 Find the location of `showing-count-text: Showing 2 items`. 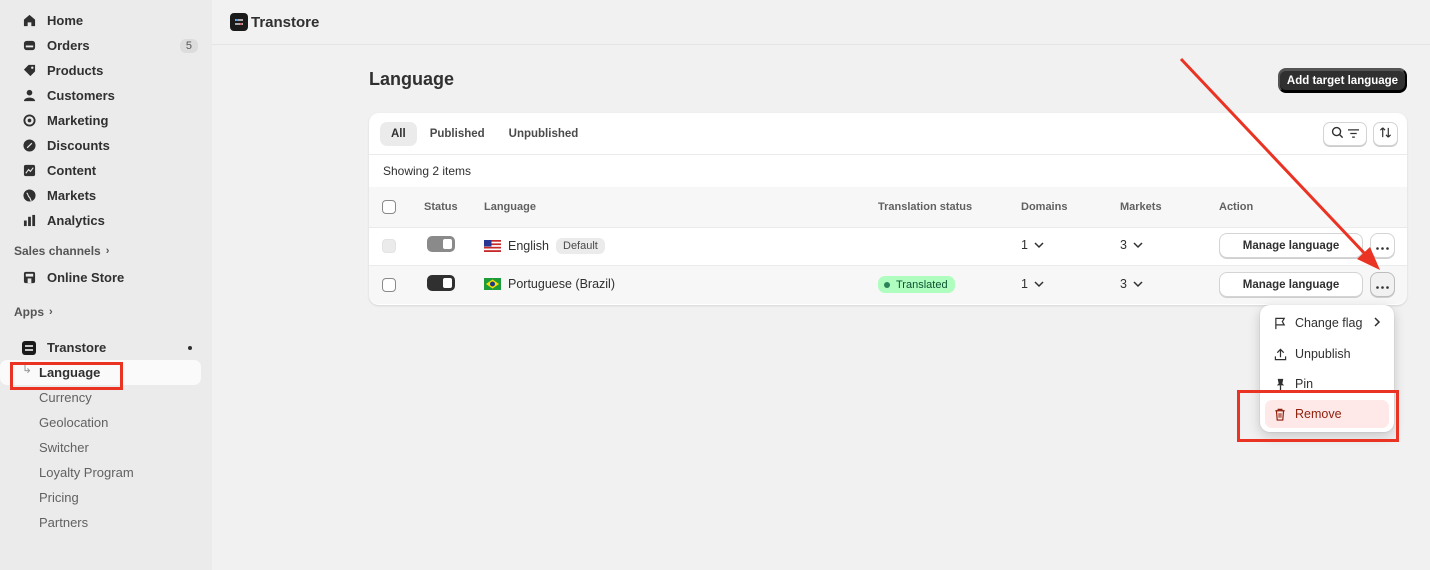

showing-count-text: Showing 2 items is located at coordinates (427, 171).